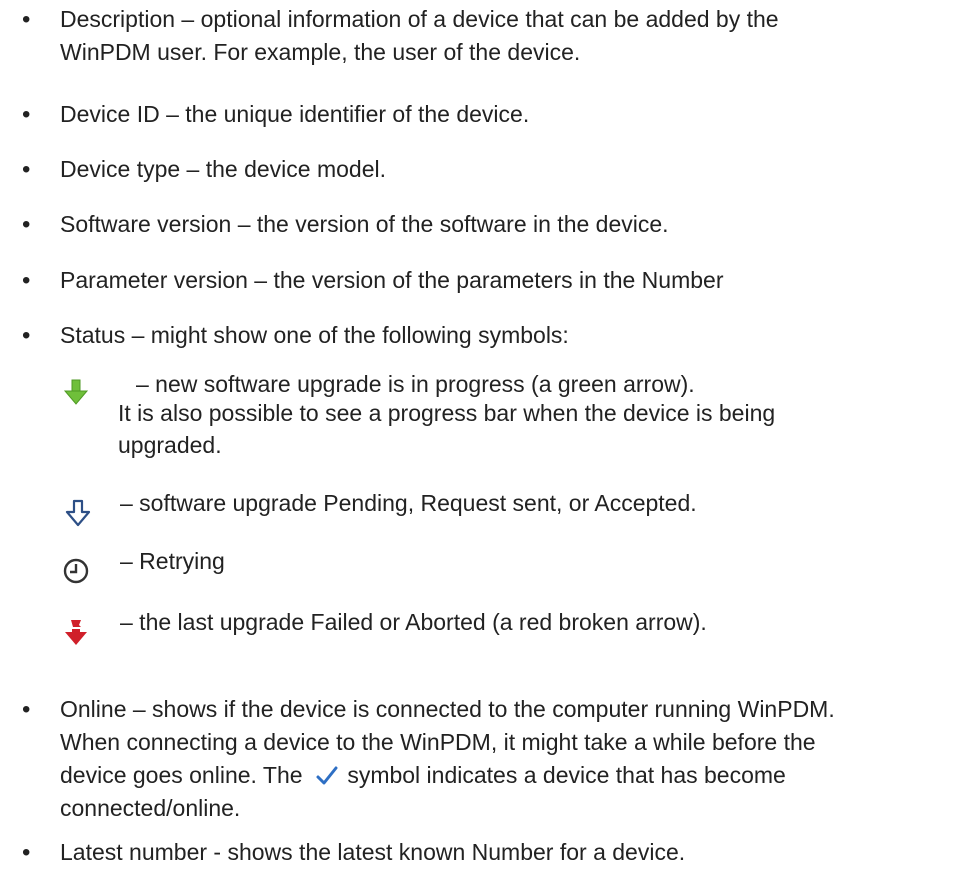 Image resolution: width=965 pixels, height=872 pixels. What do you see at coordinates (76, 392) in the screenshot?
I see `green-down-arrow-icon` at bounding box center [76, 392].